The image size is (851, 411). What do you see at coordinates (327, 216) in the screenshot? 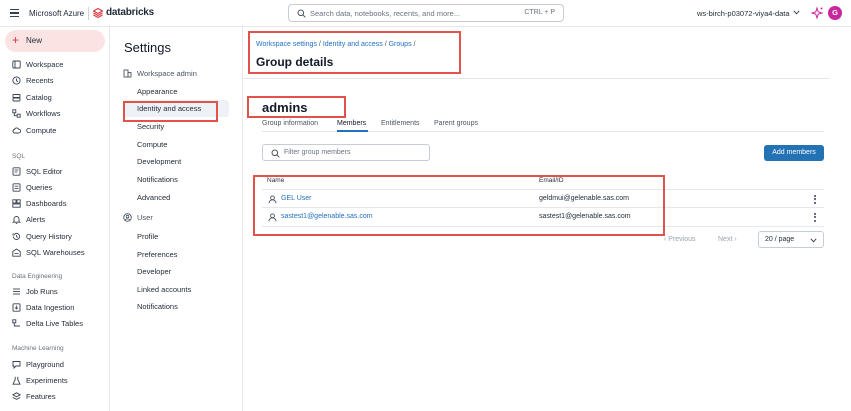
I see `member-name: sastest1@gelenable.sas.com` at bounding box center [327, 216].